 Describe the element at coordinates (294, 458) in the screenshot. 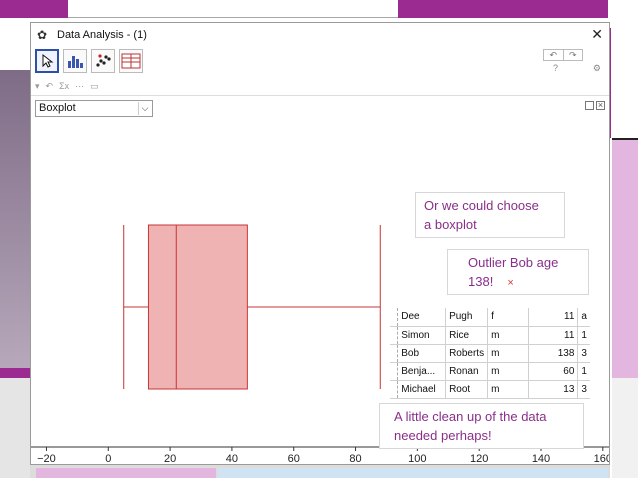

I see `x-tick-label: 60` at that location.